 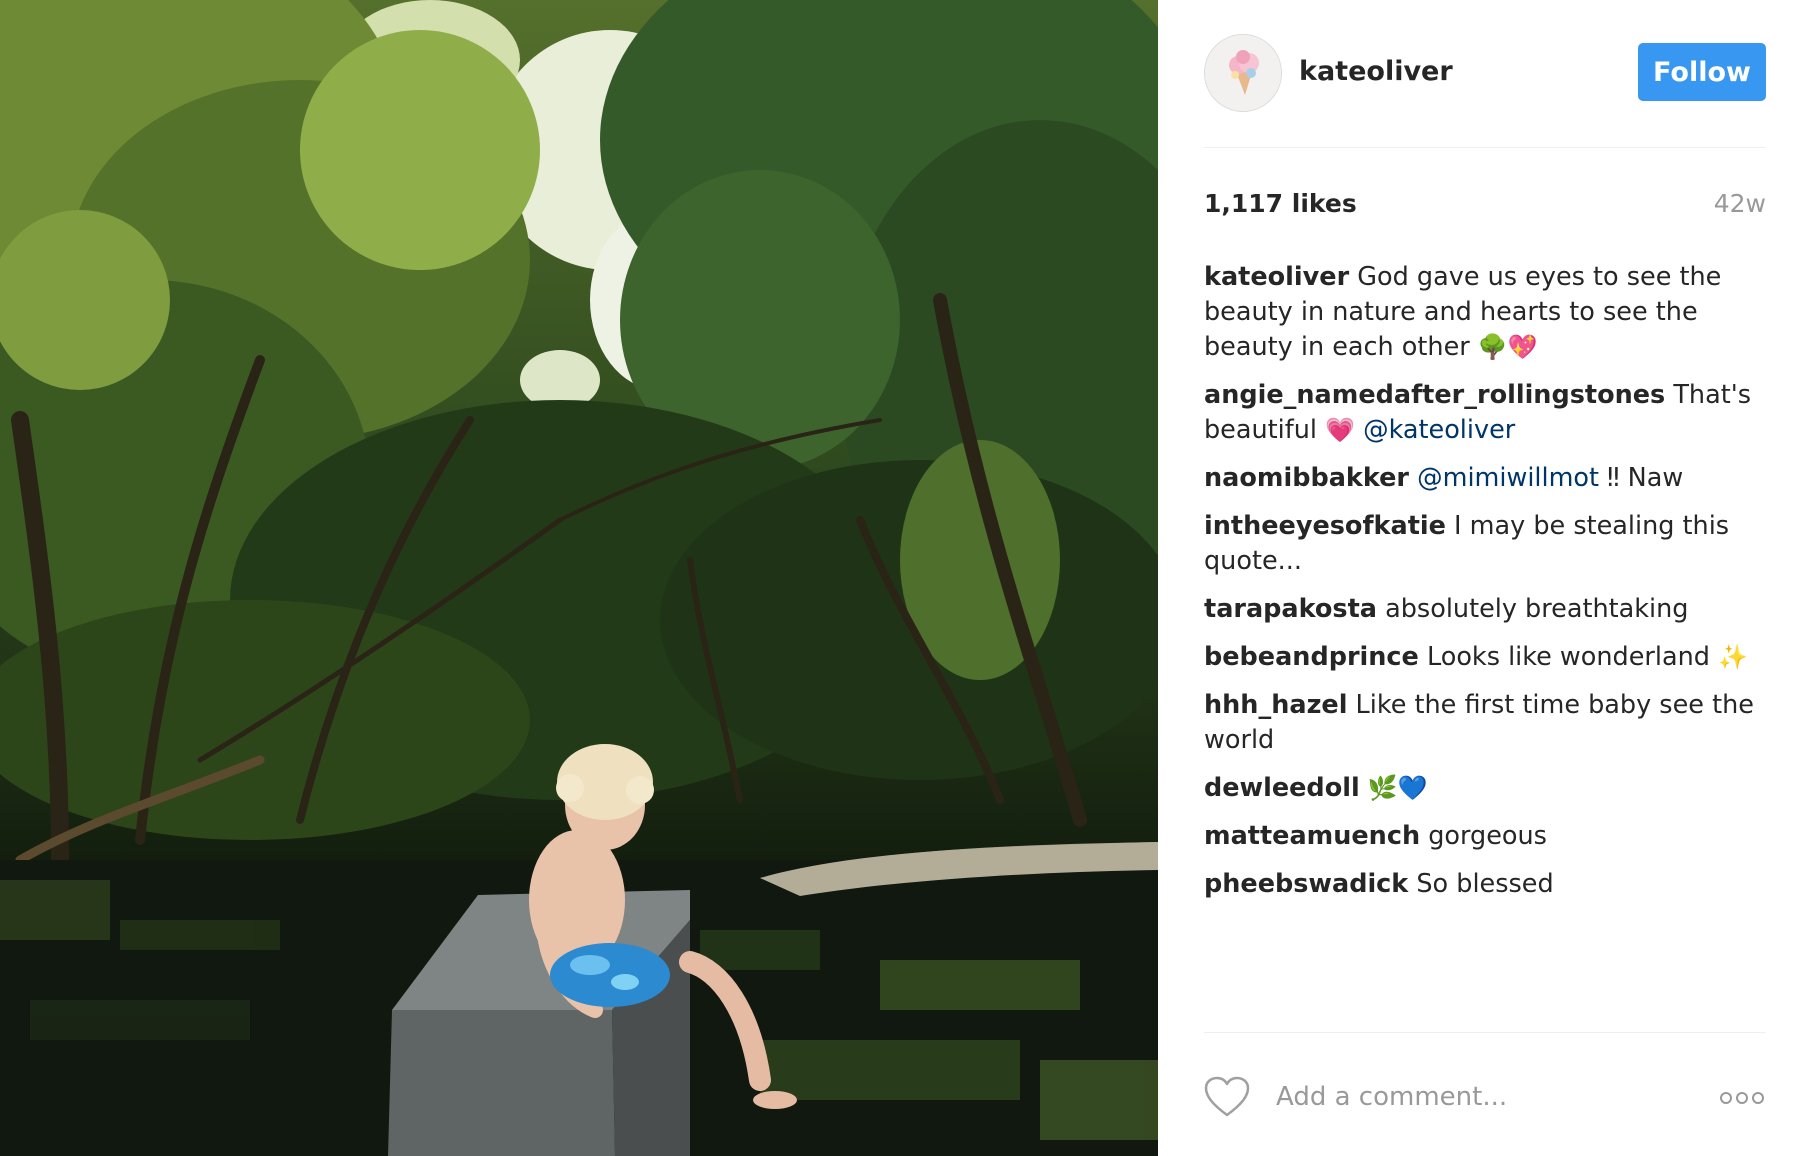 What do you see at coordinates (1340, 430) in the screenshot?
I see `comment-emoji: 💗` at bounding box center [1340, 430].